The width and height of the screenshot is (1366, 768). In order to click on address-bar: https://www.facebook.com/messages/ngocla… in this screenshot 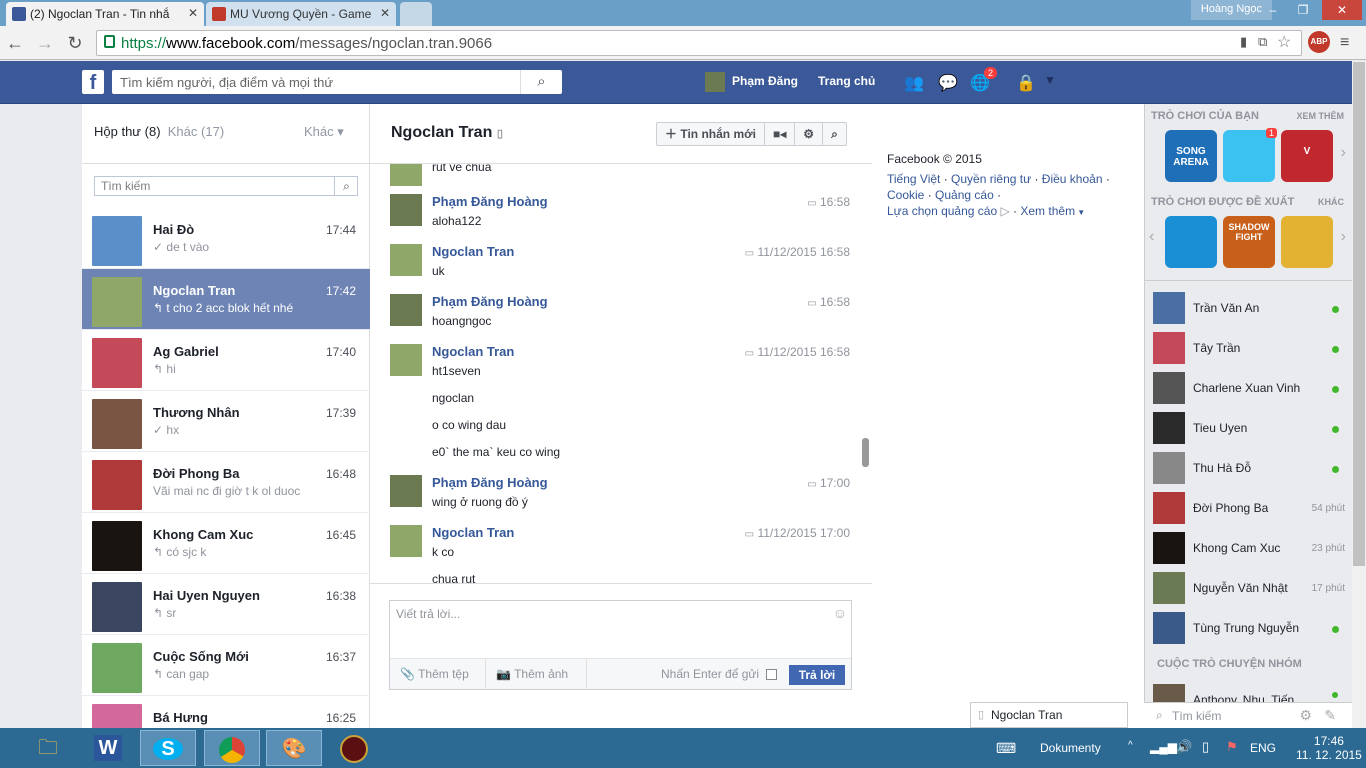, I will do `click(699, 43)`.